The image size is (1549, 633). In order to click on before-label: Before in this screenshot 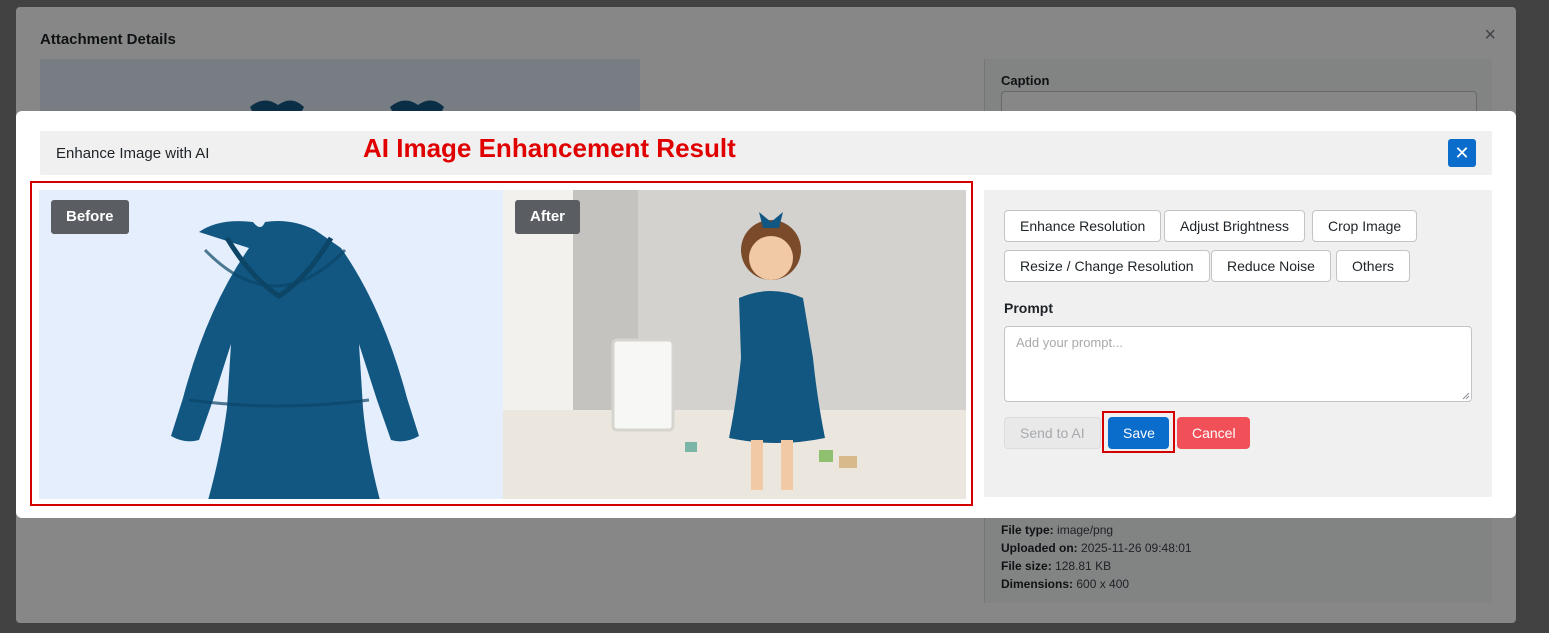, I will do `click(90, 217)`.